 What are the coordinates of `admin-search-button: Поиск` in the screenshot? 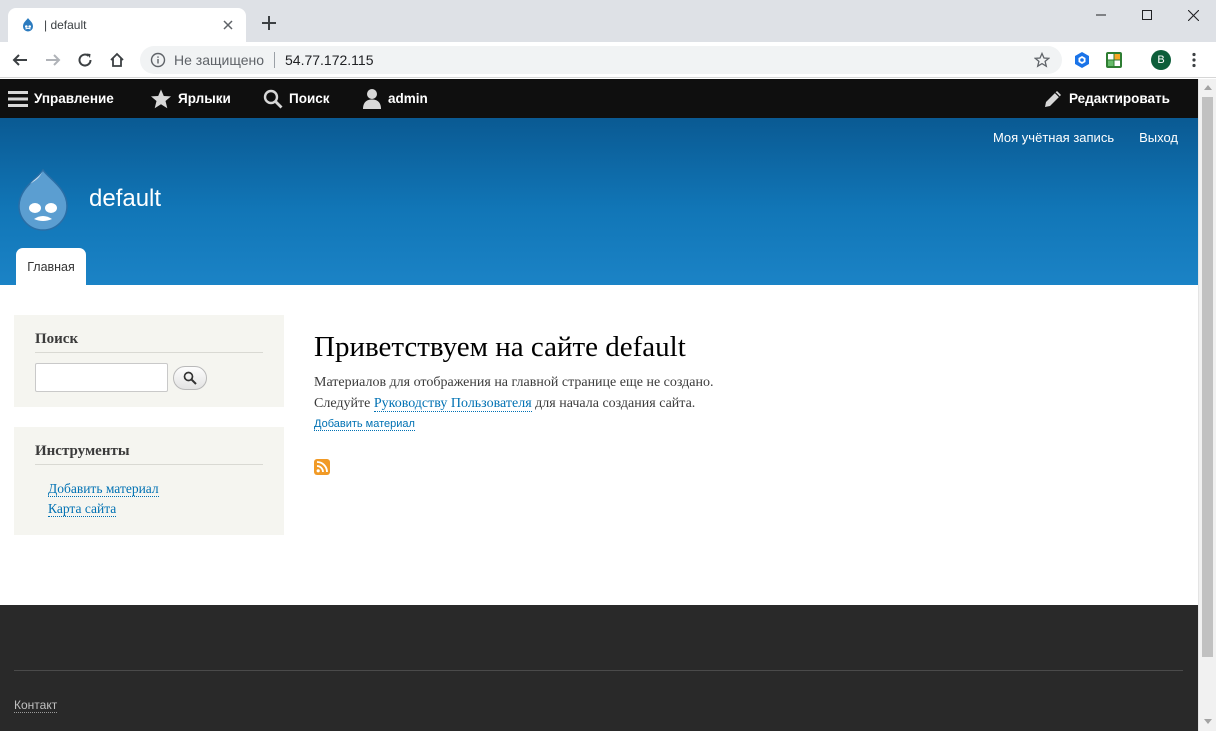 It's located at (296, 98).